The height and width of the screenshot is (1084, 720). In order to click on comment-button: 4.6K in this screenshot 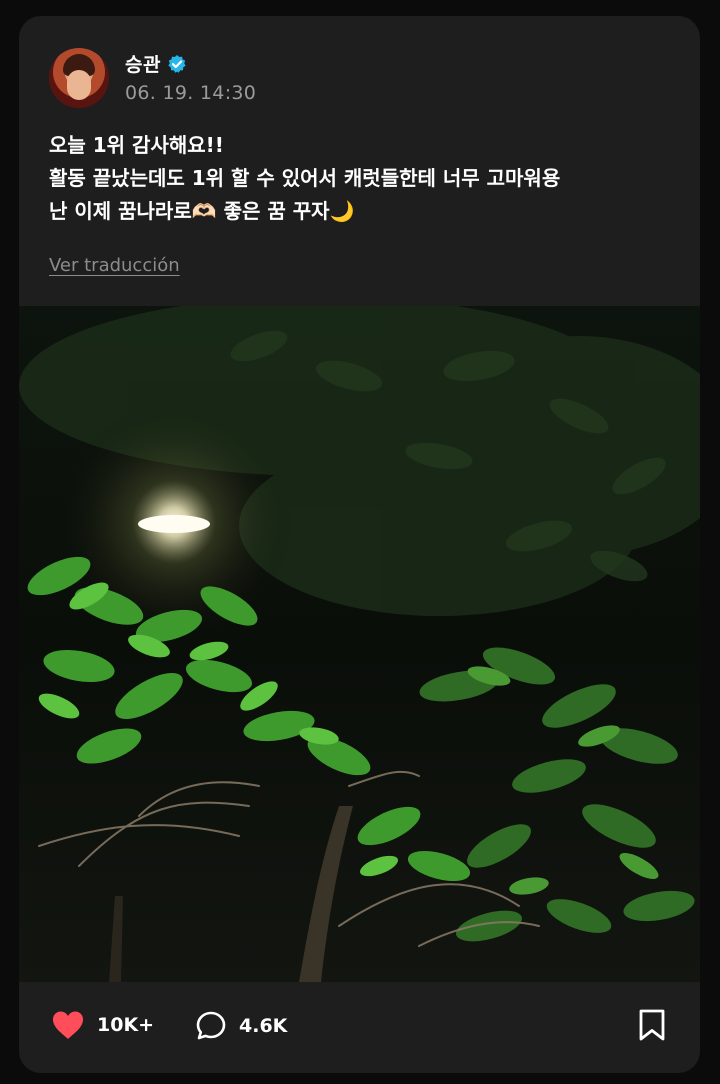, I will do `click(241, 1026)`.